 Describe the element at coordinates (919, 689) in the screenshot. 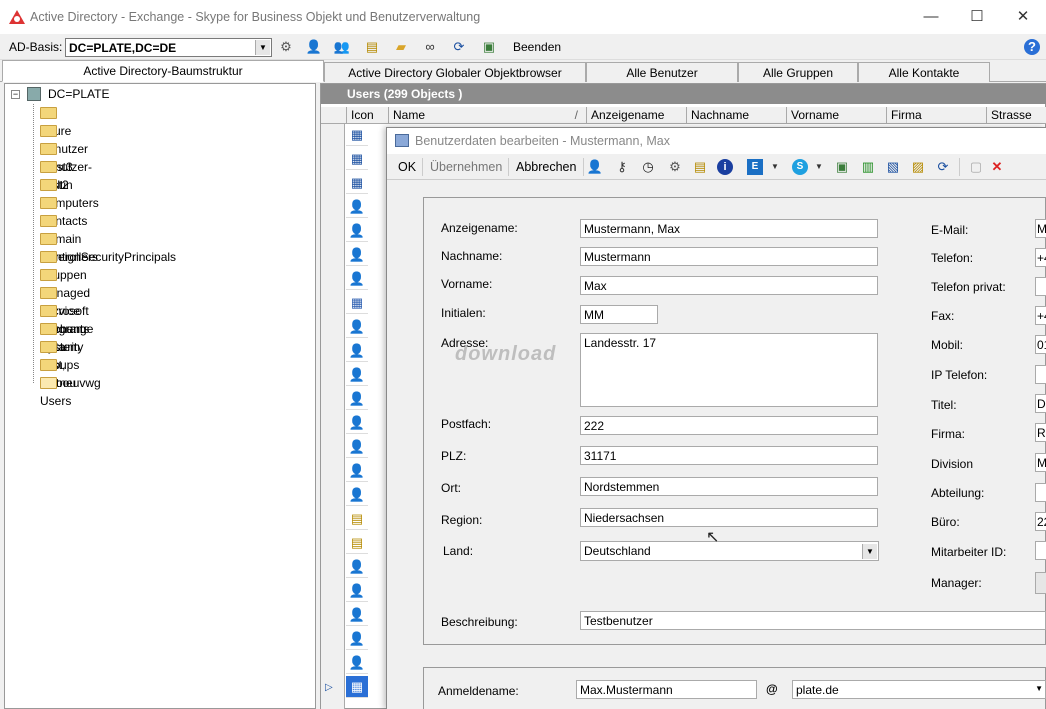

I see `login-domain-select: plate.de ▼` at that location.